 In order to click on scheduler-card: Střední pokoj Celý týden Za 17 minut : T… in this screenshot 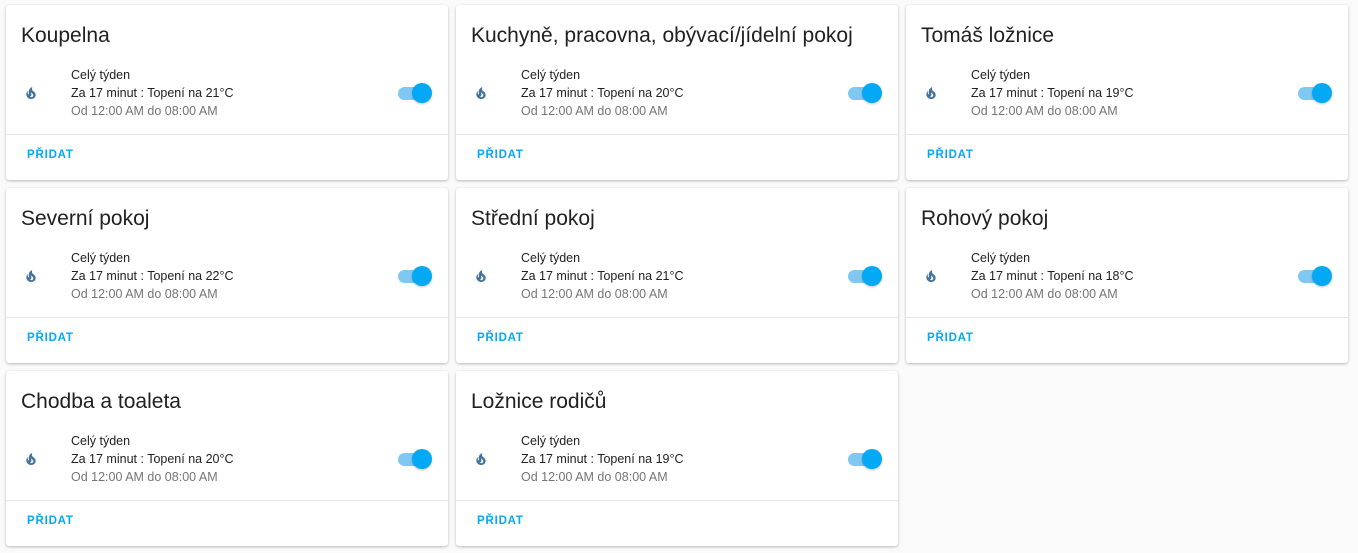, I will do `click(677, 275)`.